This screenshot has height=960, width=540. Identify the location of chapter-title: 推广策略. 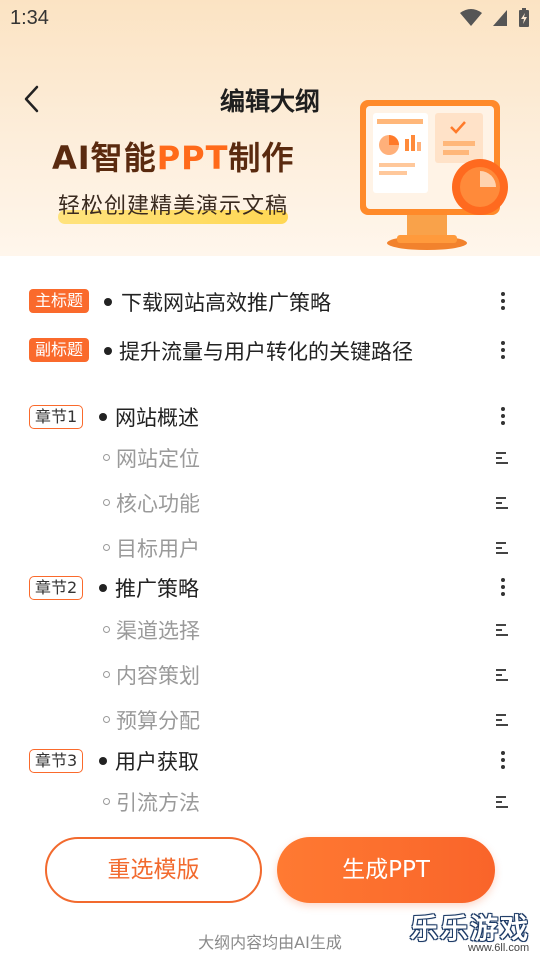
(157, 588).